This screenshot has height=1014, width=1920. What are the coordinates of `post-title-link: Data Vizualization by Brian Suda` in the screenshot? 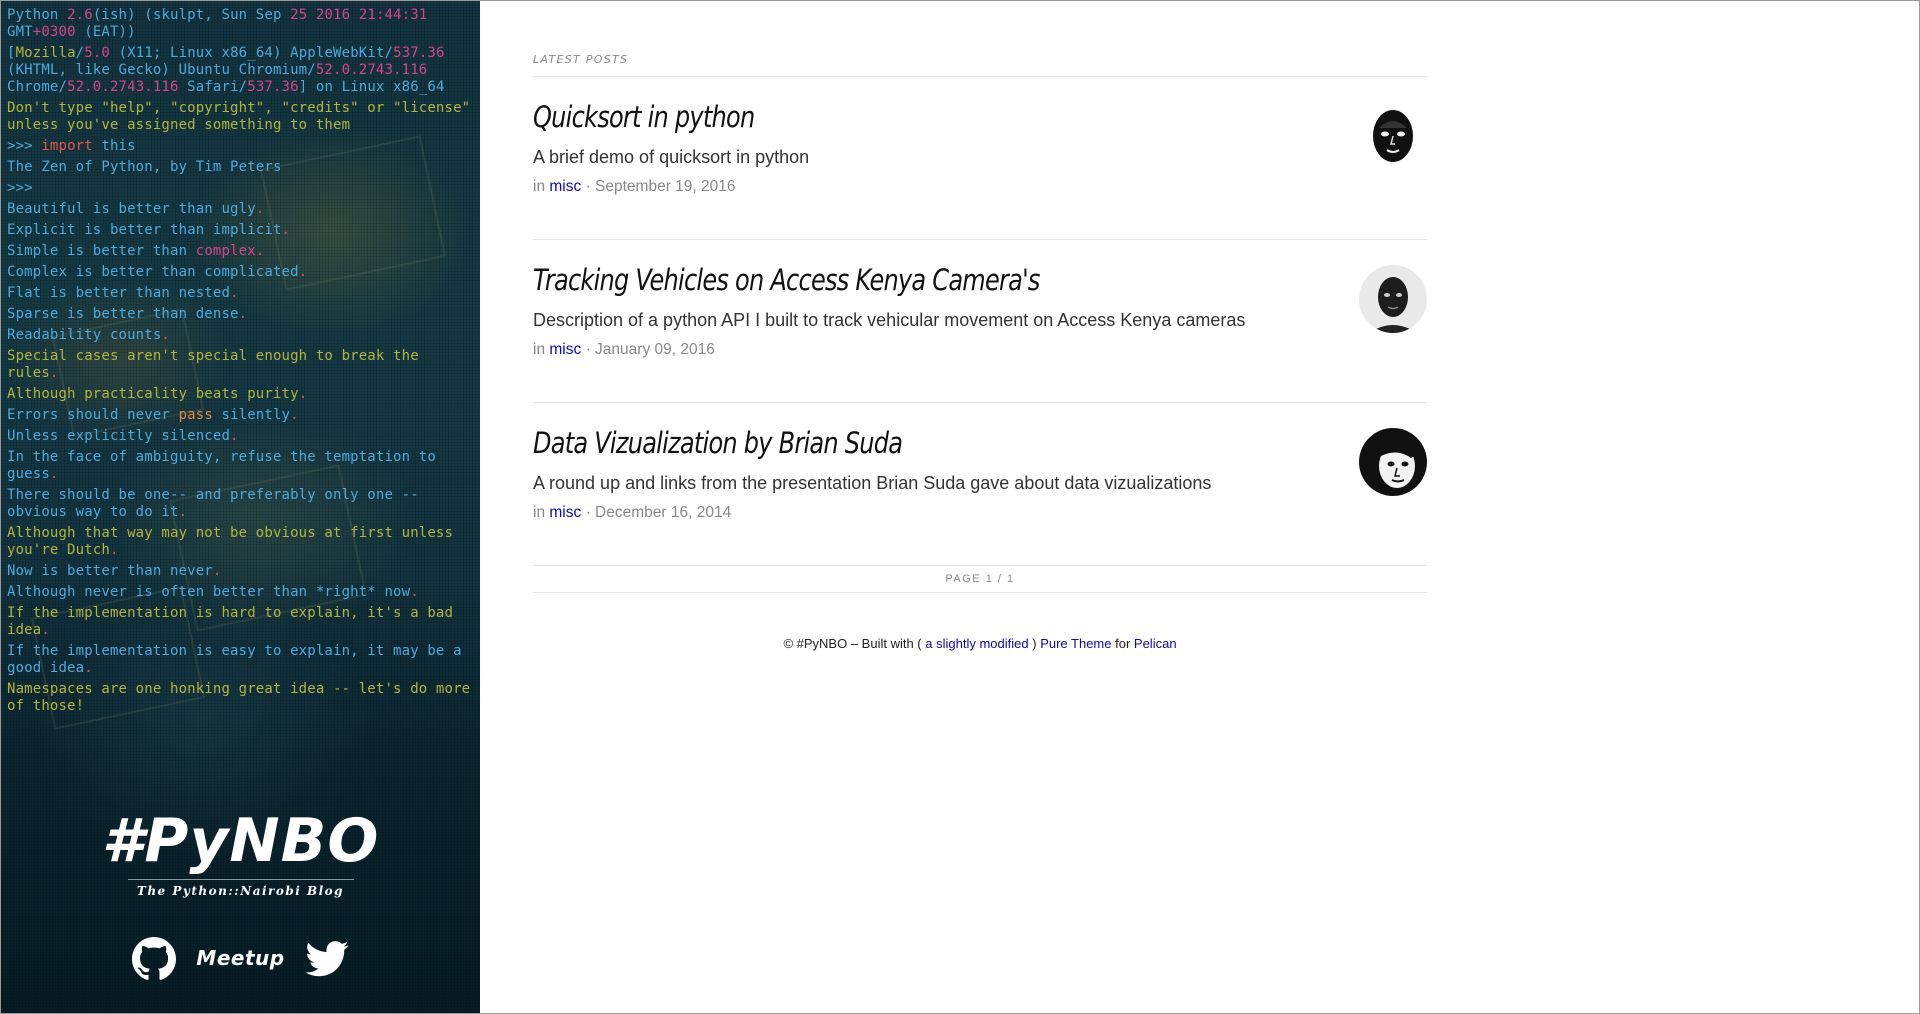 It's located at (718, 443).